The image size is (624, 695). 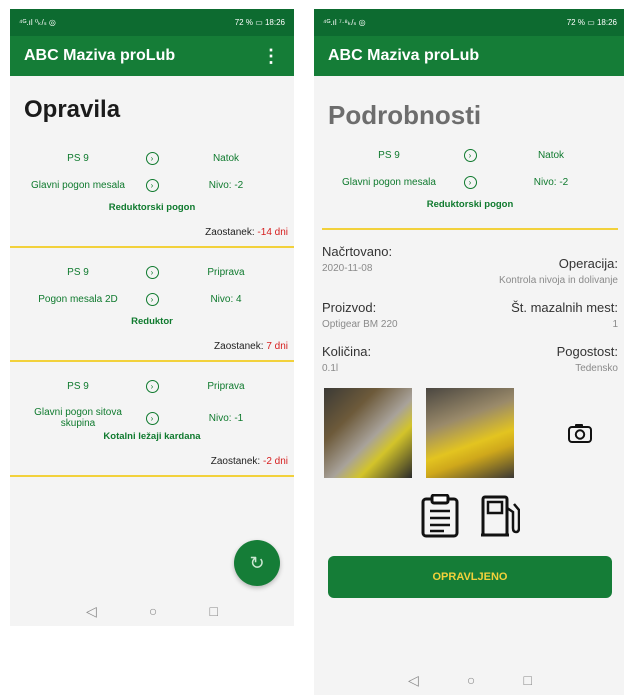 What do you see at coordinates (152, 461) in the screenshot?
I see `task-overdue: Zaostanek: -2 dni` at bounding box center [152, 461].